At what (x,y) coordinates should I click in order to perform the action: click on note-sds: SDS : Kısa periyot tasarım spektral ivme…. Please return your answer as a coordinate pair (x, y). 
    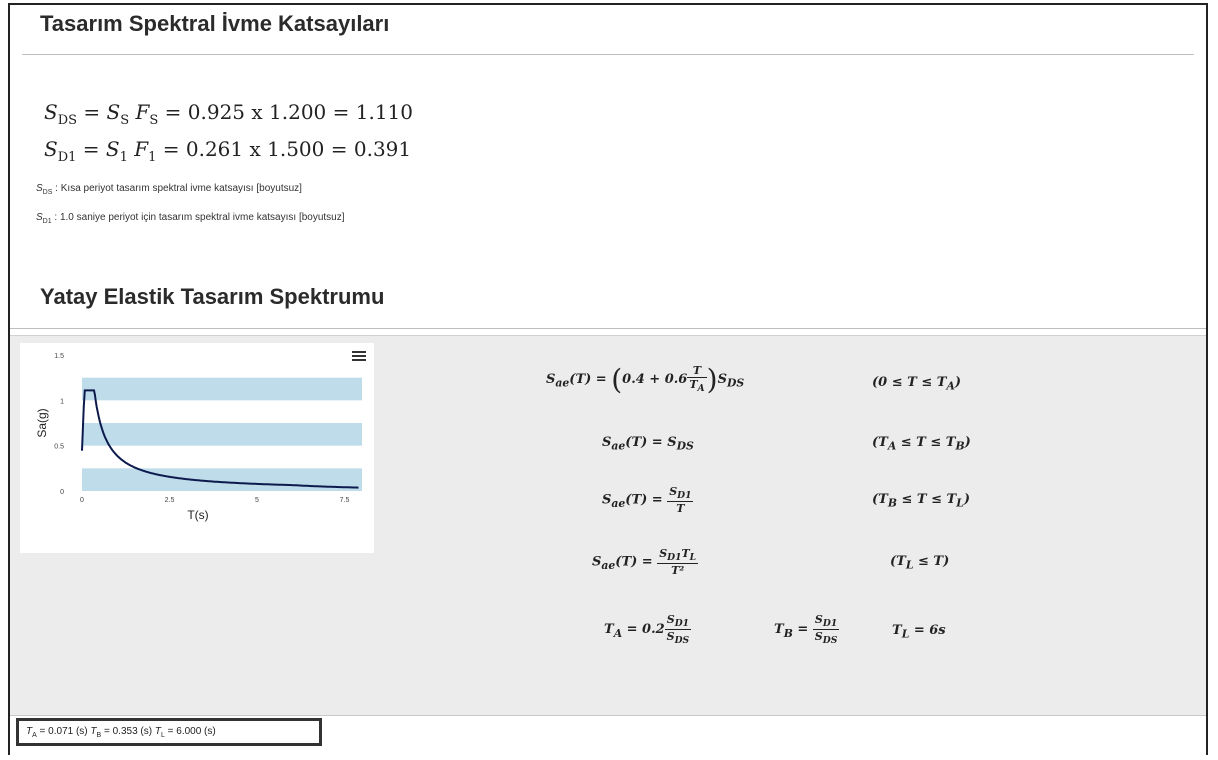
    Looking at the image, I should click on (169, 189).